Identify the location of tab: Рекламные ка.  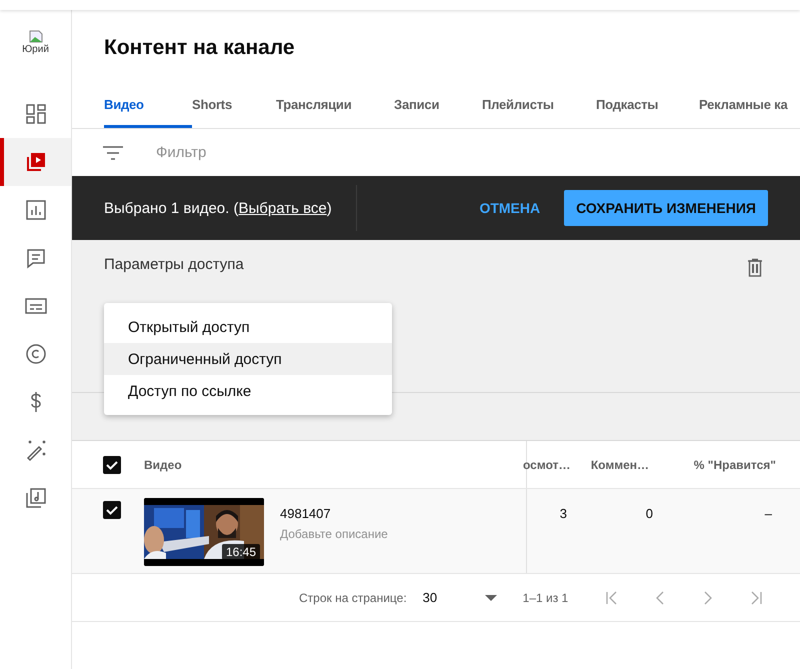
(743, 106).